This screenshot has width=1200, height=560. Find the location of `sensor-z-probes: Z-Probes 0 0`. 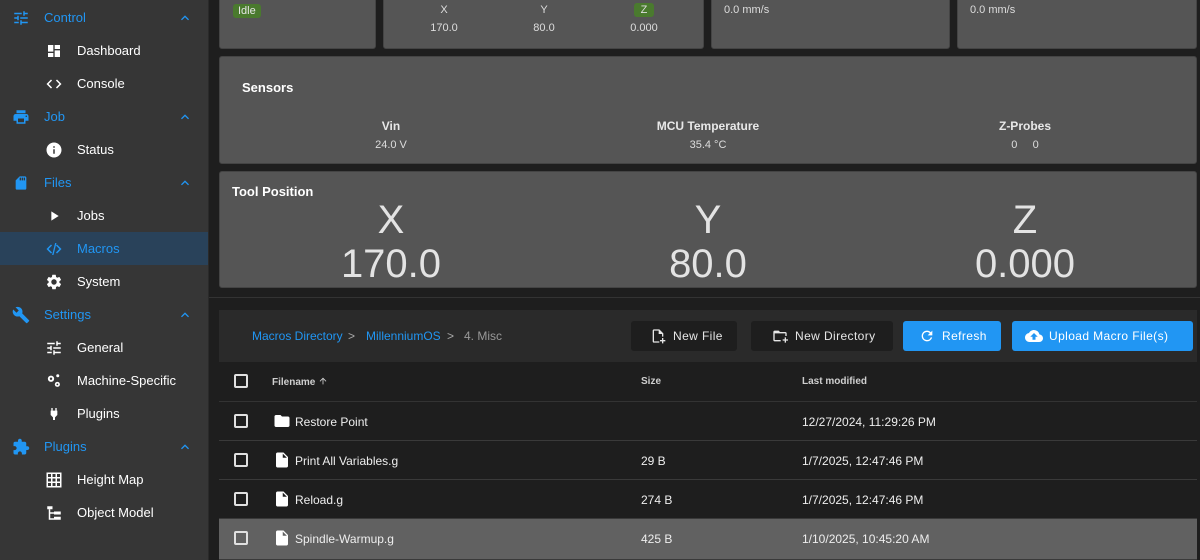

sensor-z-probes: Z-Probes 0 0 is located at coordinates (1025, 135).